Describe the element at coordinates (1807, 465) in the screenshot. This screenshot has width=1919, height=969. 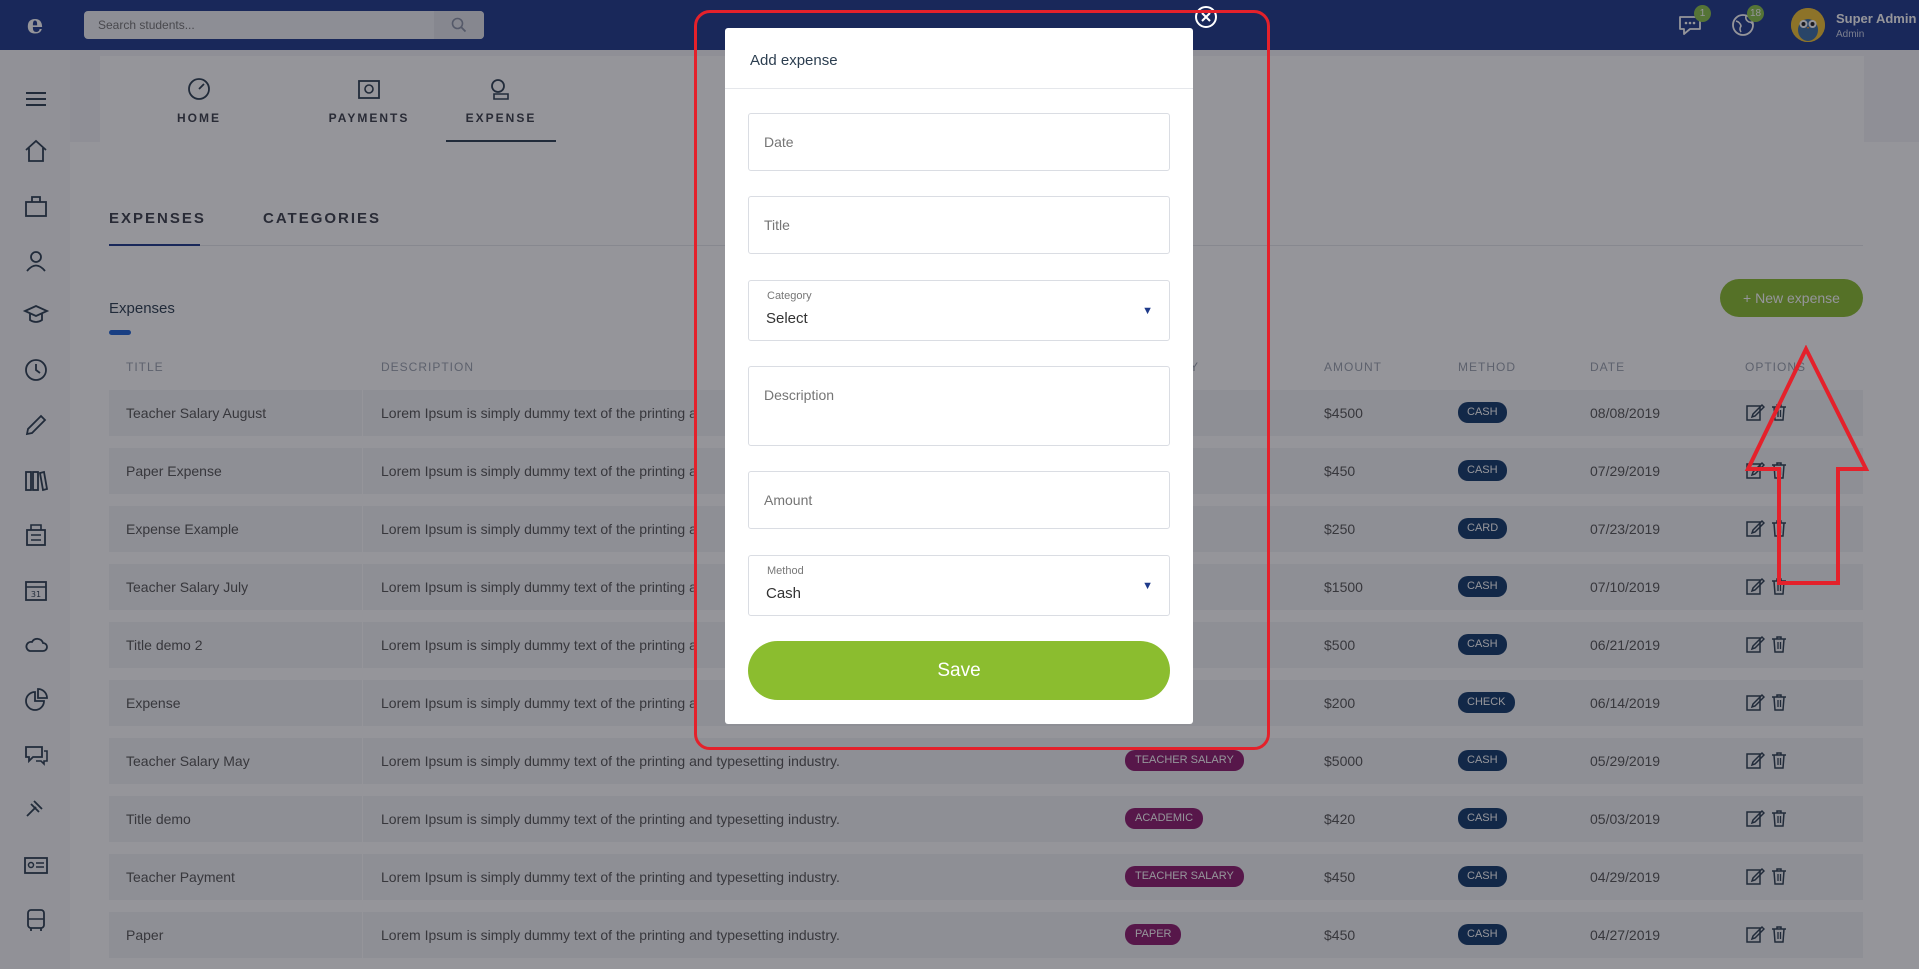
I see `annotation-arrow-icon` at that location.